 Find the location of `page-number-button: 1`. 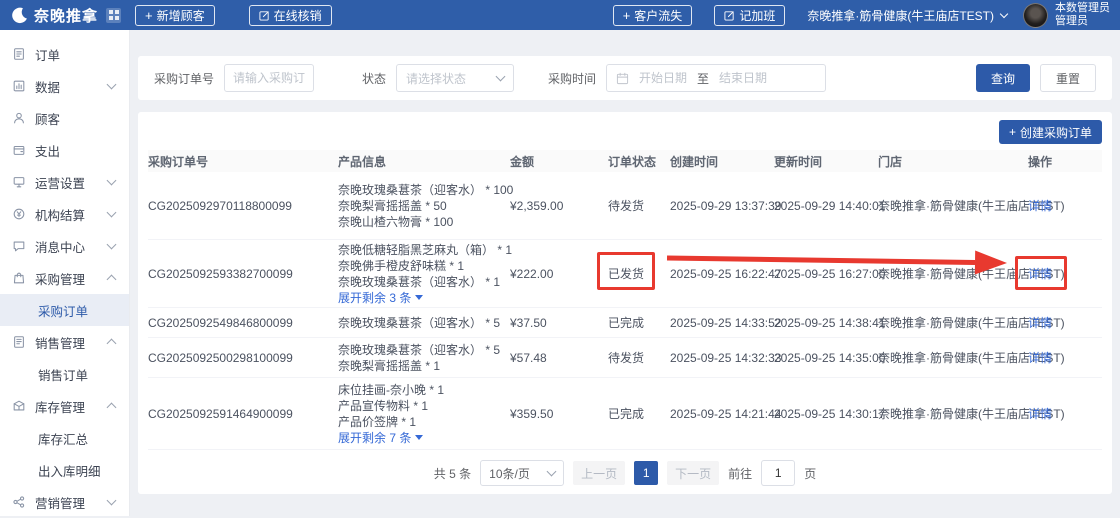

page-number-button: 1 is located at coordinates (646, 473).